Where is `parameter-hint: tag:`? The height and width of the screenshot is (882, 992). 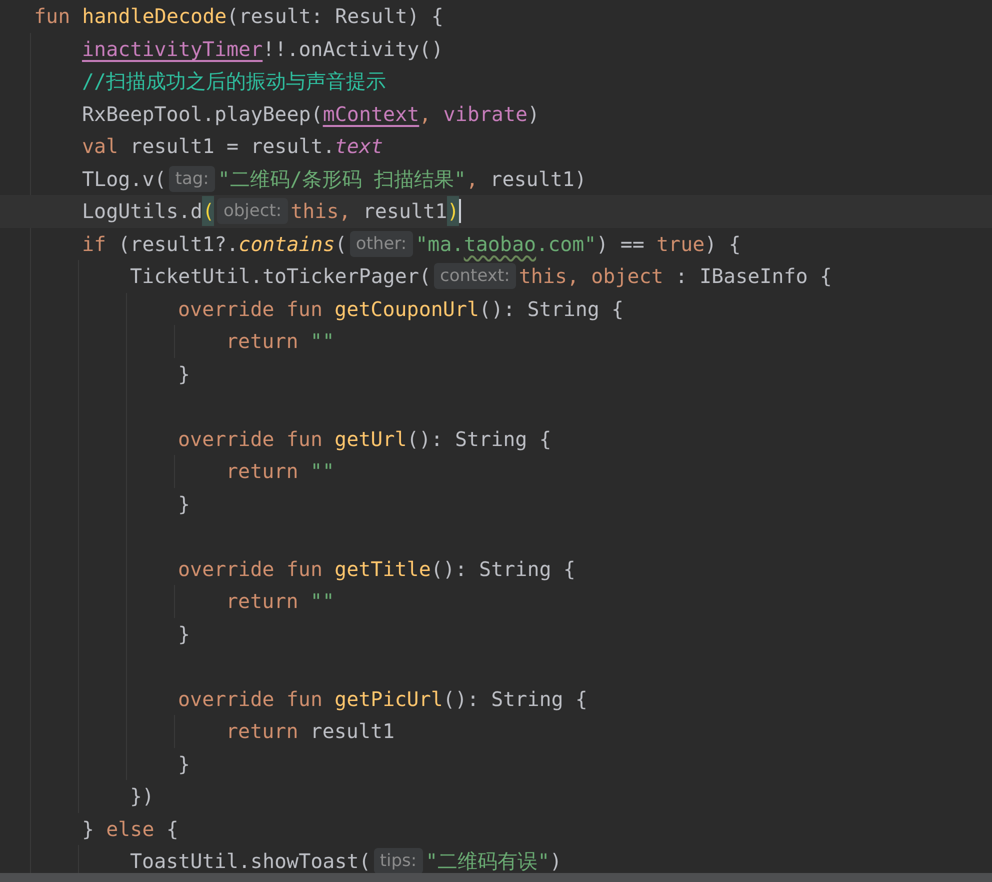
parameter-hint: tag: is located at coordinates (192, 179).